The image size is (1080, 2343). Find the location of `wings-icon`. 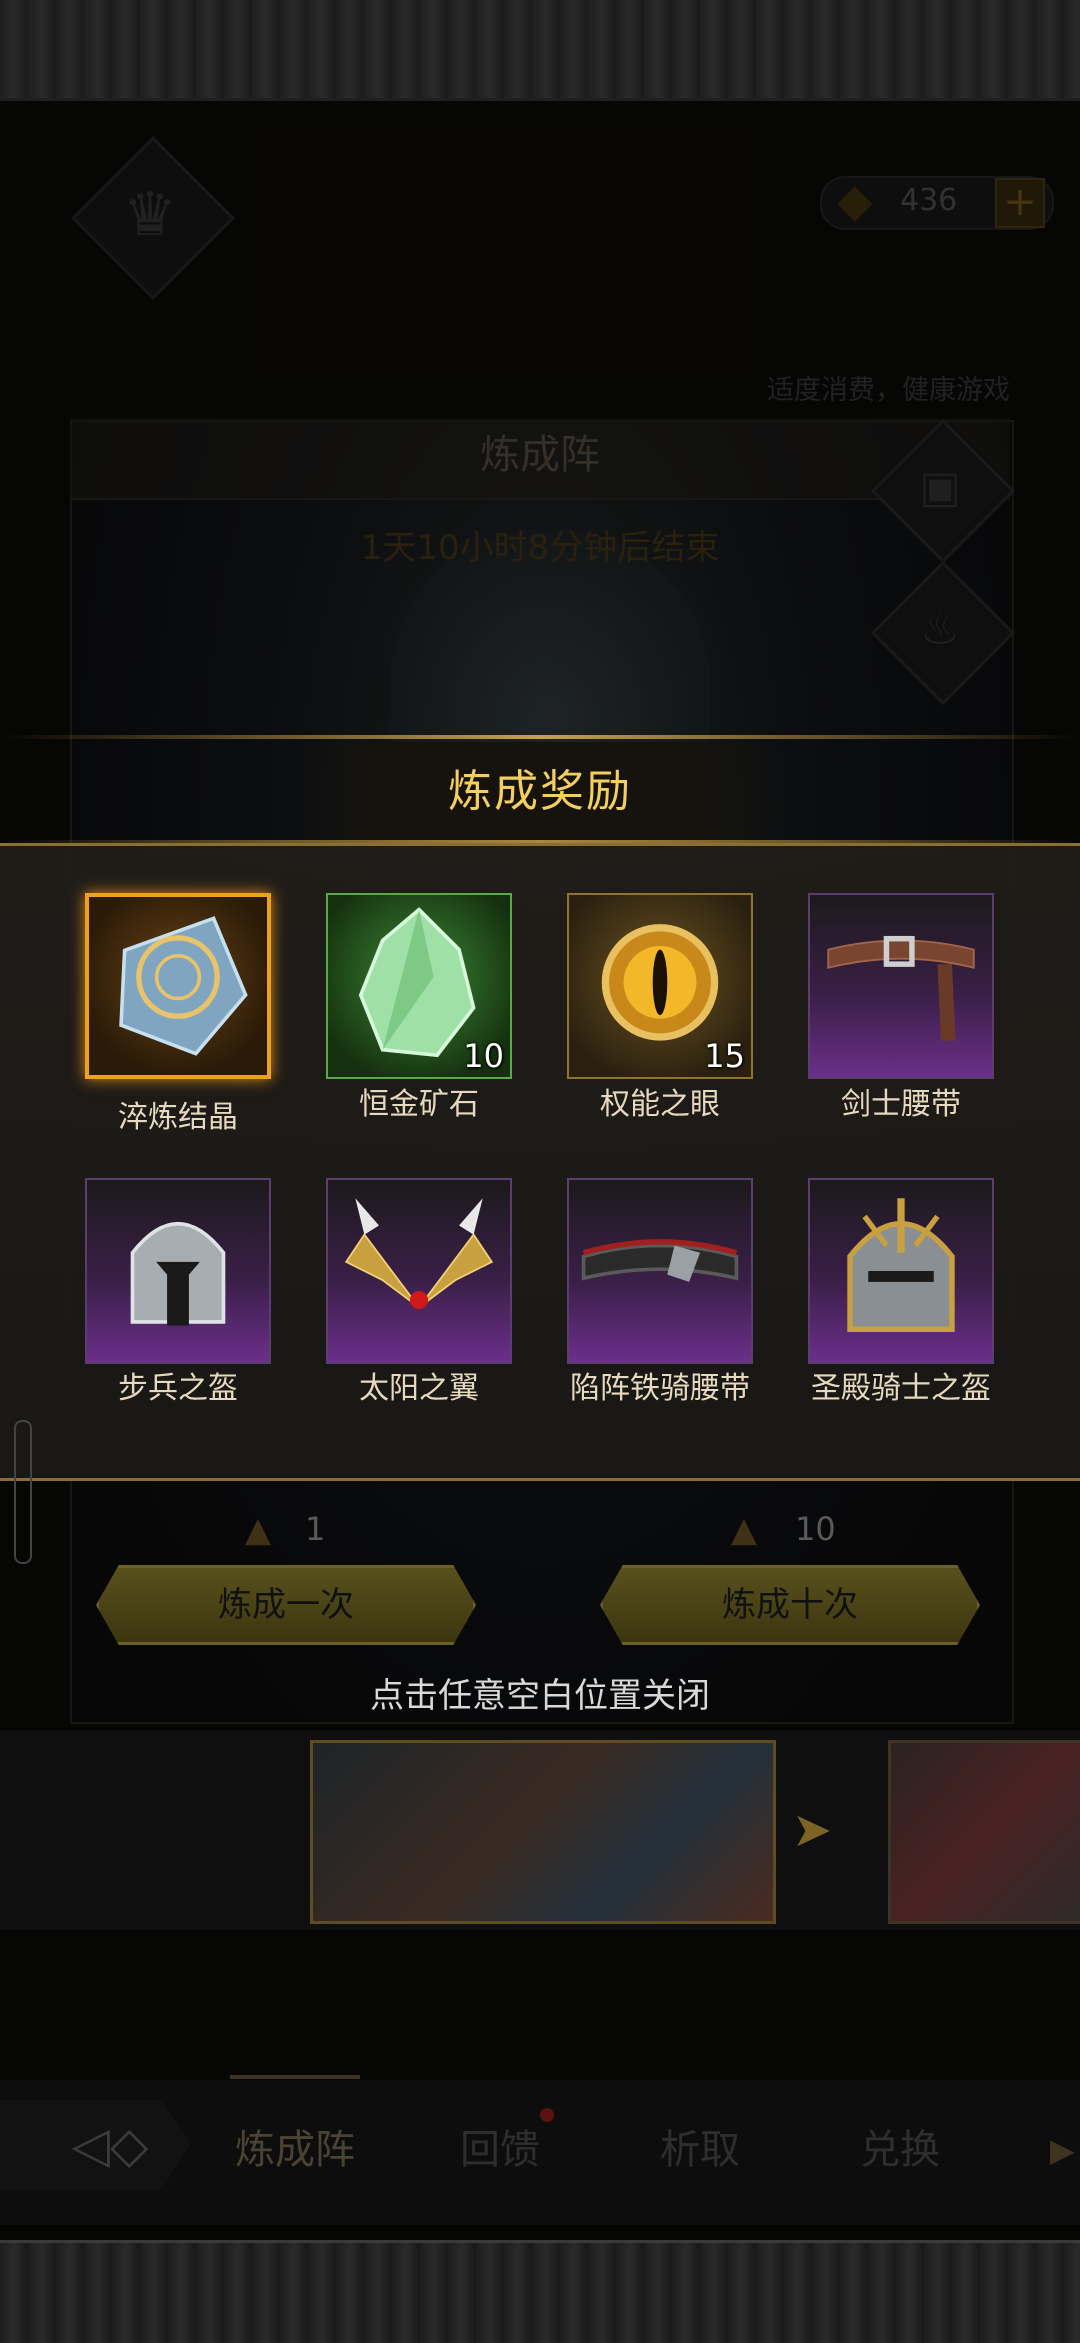

wings-icon is located at coordinates (419, 1254).